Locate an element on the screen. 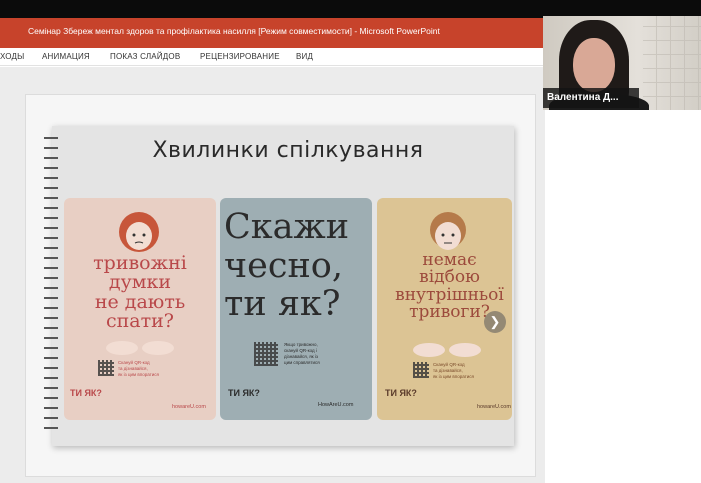 This screenshot has width=701, height=483. tab-slide-show: ПОКАЗ СЛАЙДОВ is located at coordinates (145, 56).